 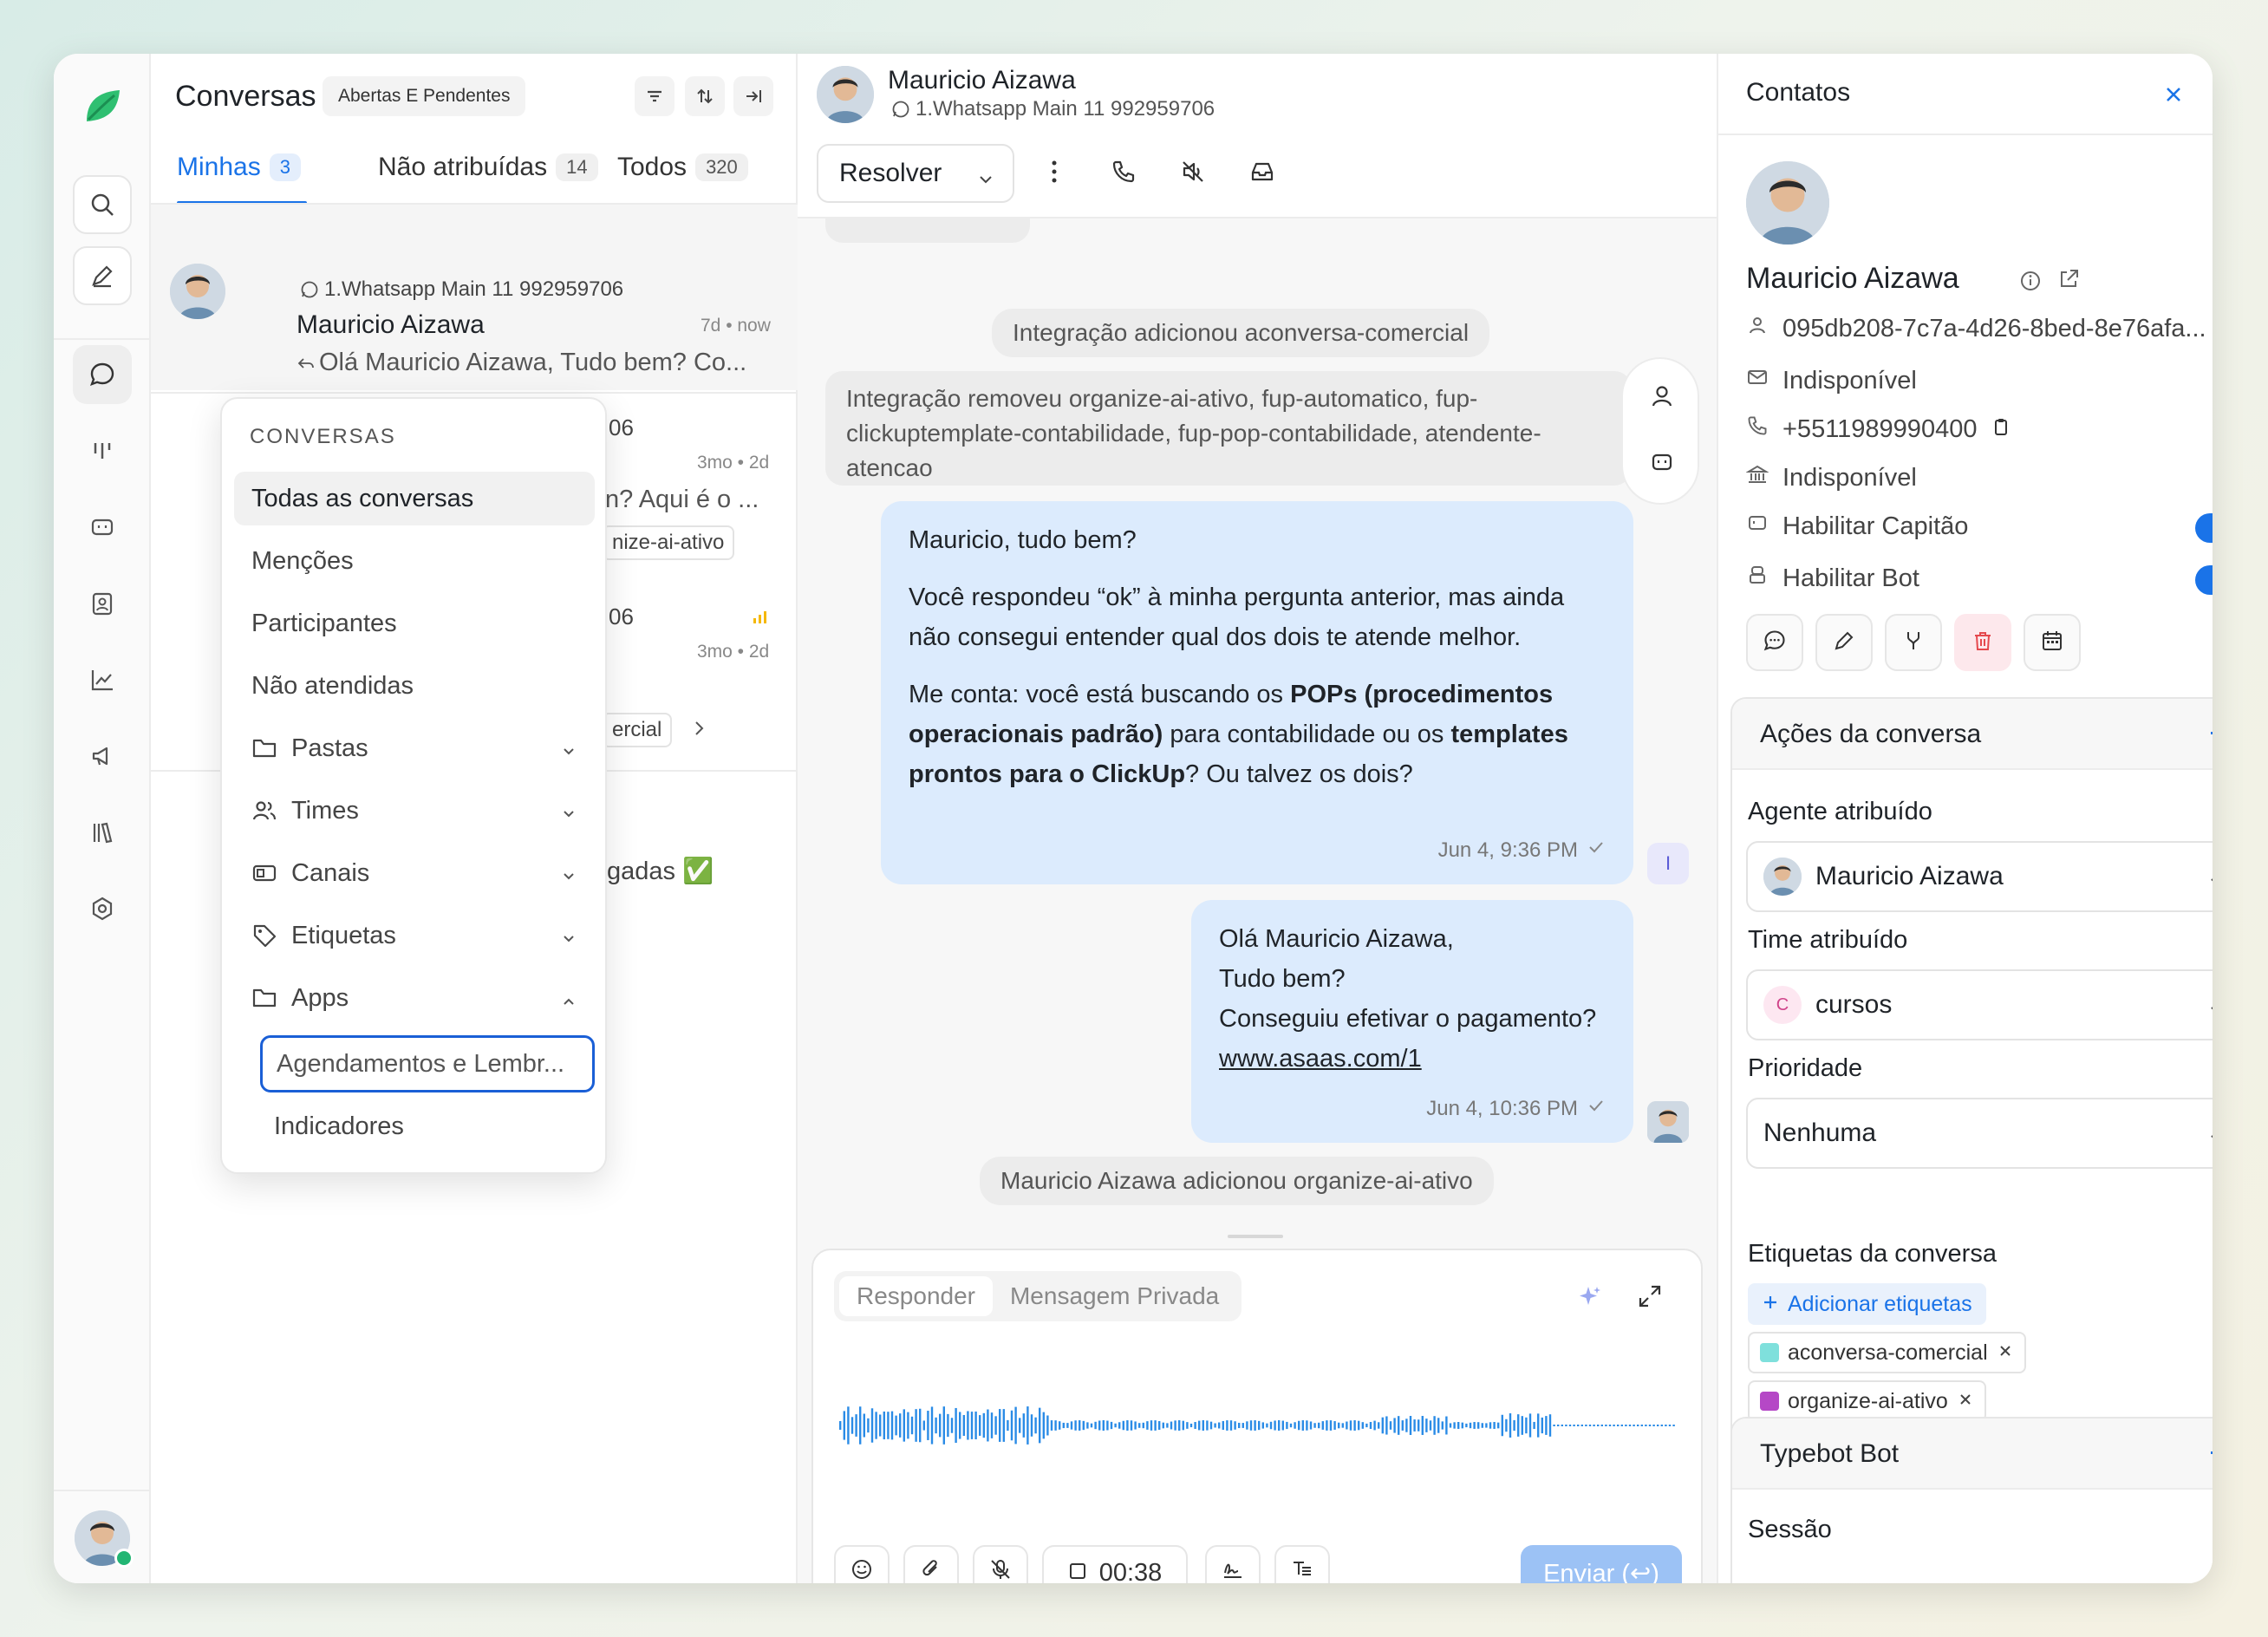 I want to click on menu-item-mencoes: Menções, so click(x=414, y=561).